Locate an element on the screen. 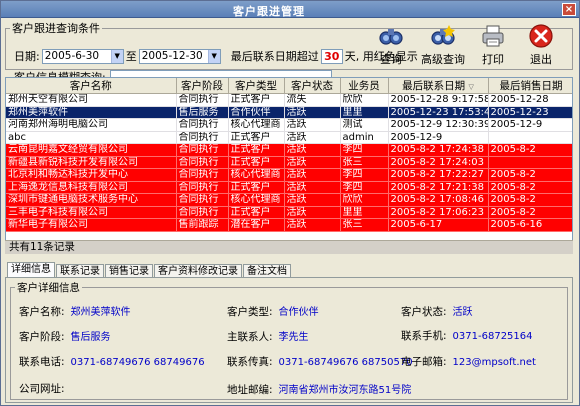 The height and width of the screenshot is (406, 580). field-value: 活跃 is located at coordinates (462, 312).